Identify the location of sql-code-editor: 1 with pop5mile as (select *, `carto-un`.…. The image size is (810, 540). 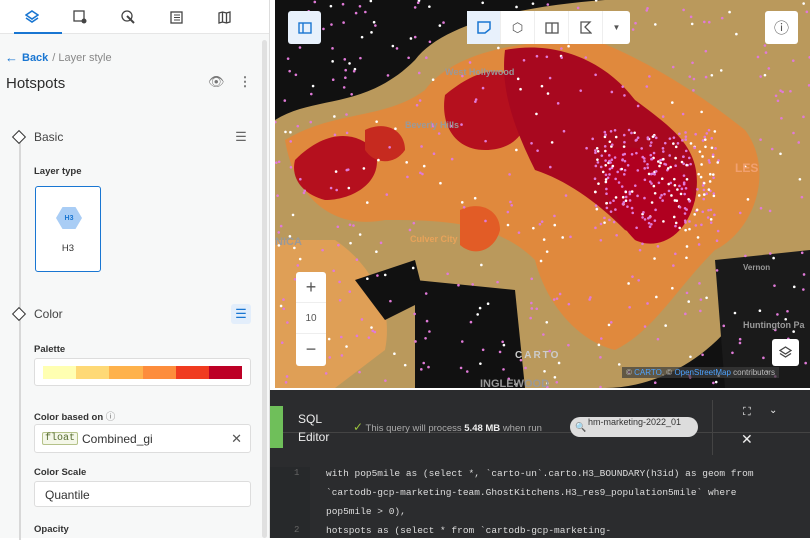
(540, 502).